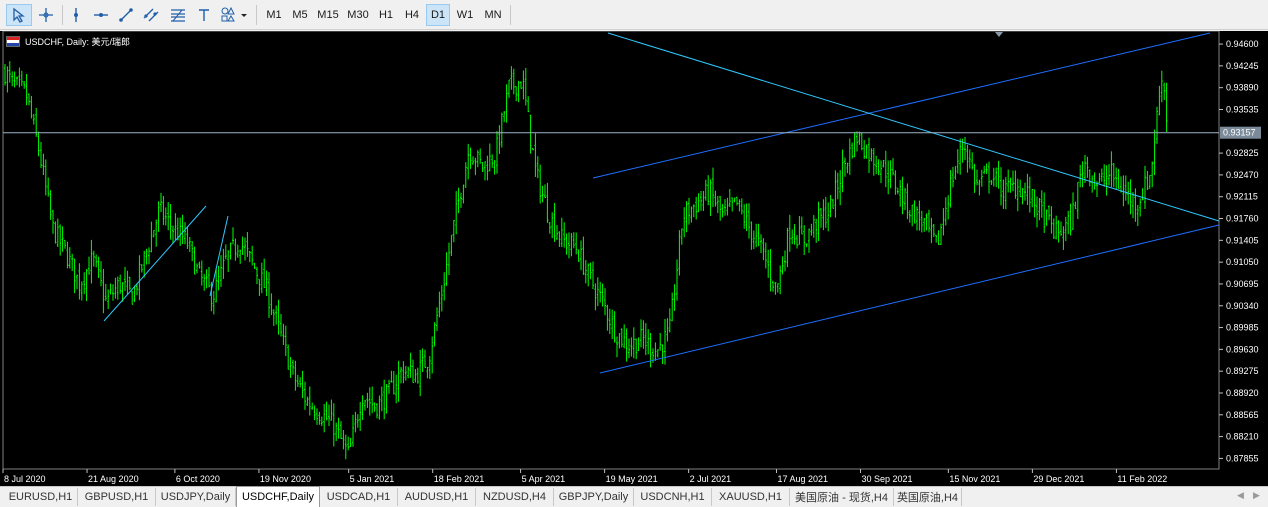 This screenshot has width=1268, height=507. What do you see at coordinates (234, 15) in the screenshot?
I see `shapes-icon` at bounding box center [234, 15].